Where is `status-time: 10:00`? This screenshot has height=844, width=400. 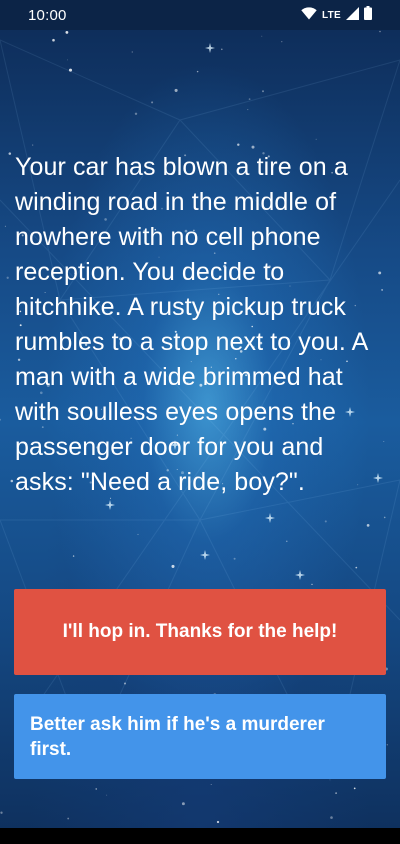
status-time: 10:00 is located at coordinates (47, 15).